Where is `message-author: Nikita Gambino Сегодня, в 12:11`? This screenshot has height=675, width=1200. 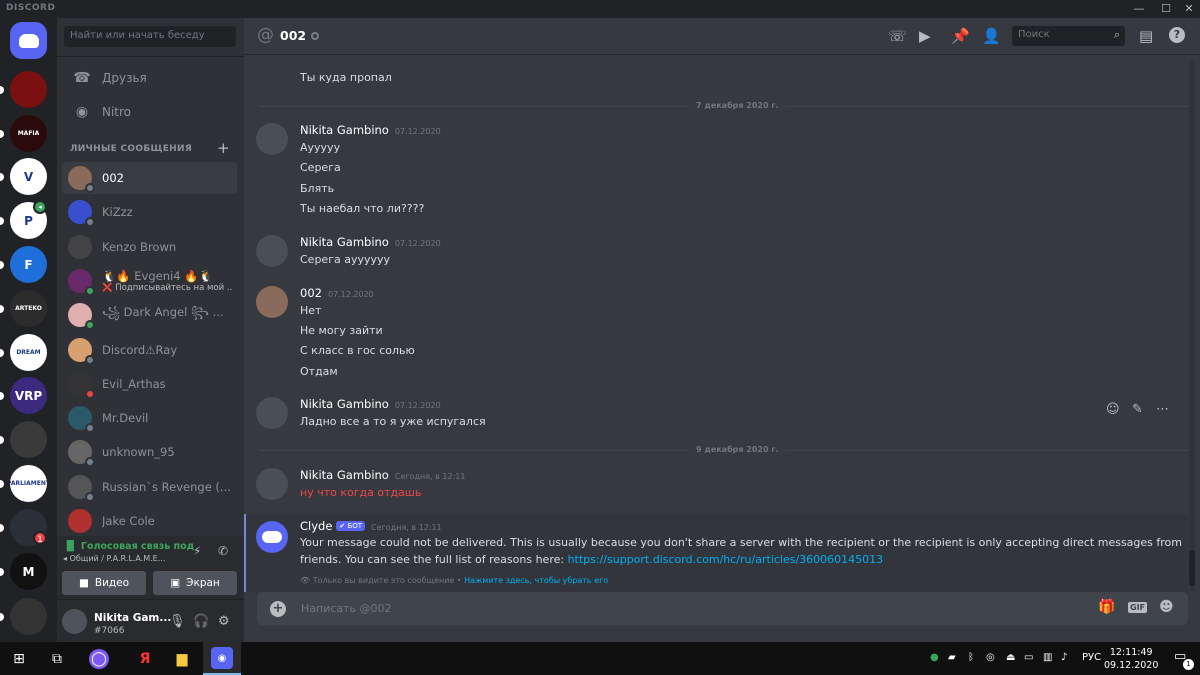 message-author: Nikita Gambino Сегодня, в 12:11 is located at coordinates (382, 475).